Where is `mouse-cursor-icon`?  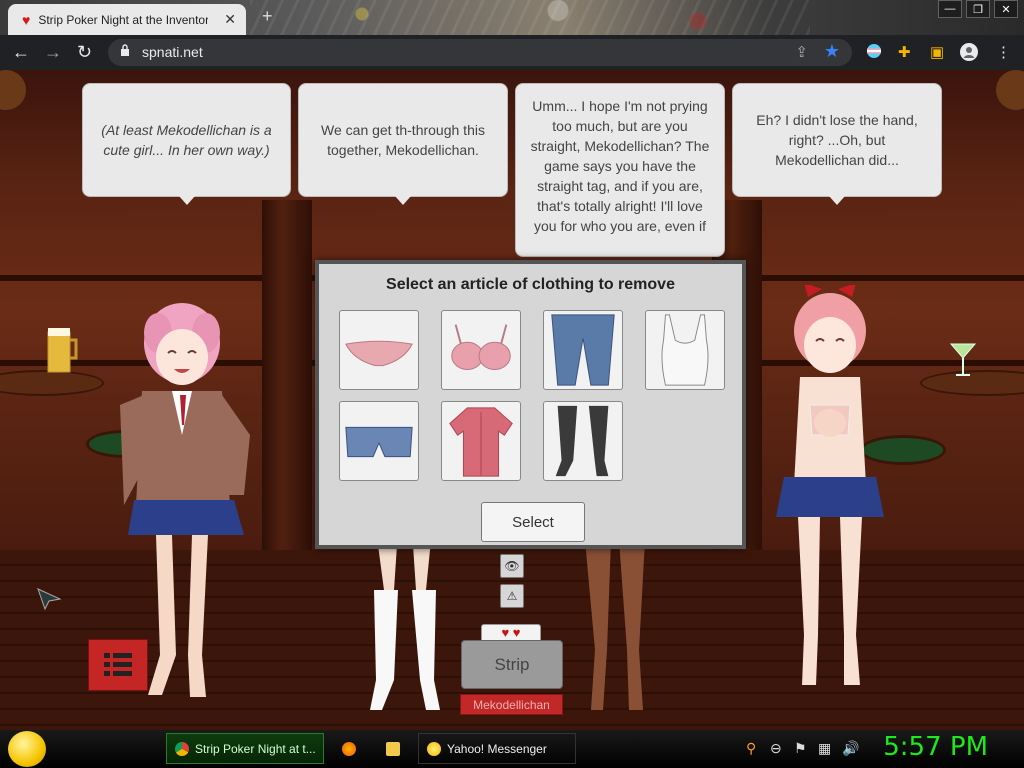
mouse-cursor-icon is located at coordinates (49, 599).